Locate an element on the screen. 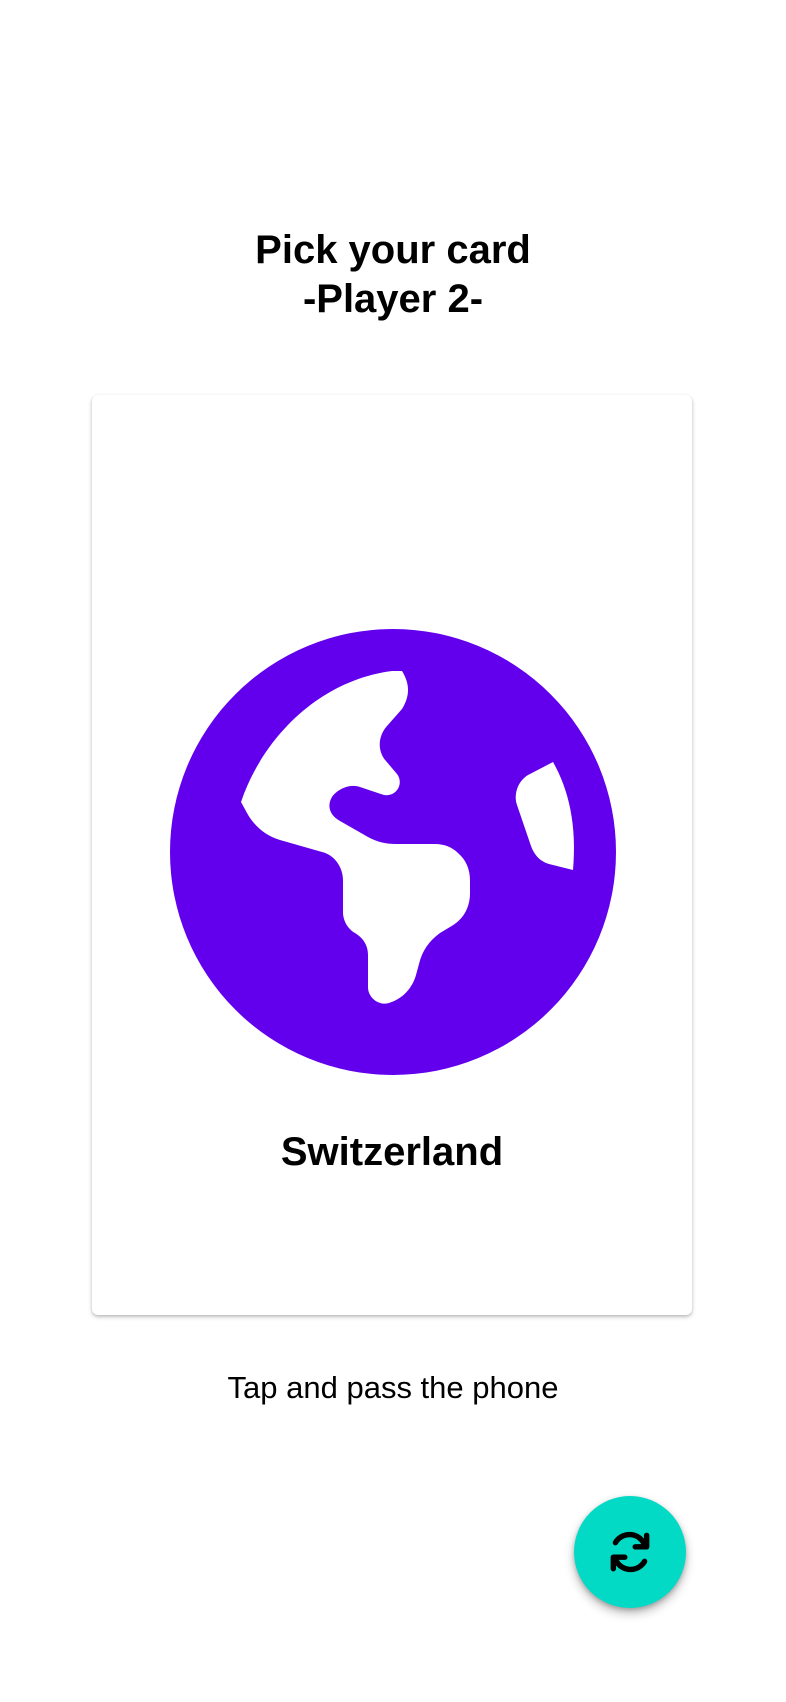  title-line-1: Pick your card is located at coordinates (393, 250).